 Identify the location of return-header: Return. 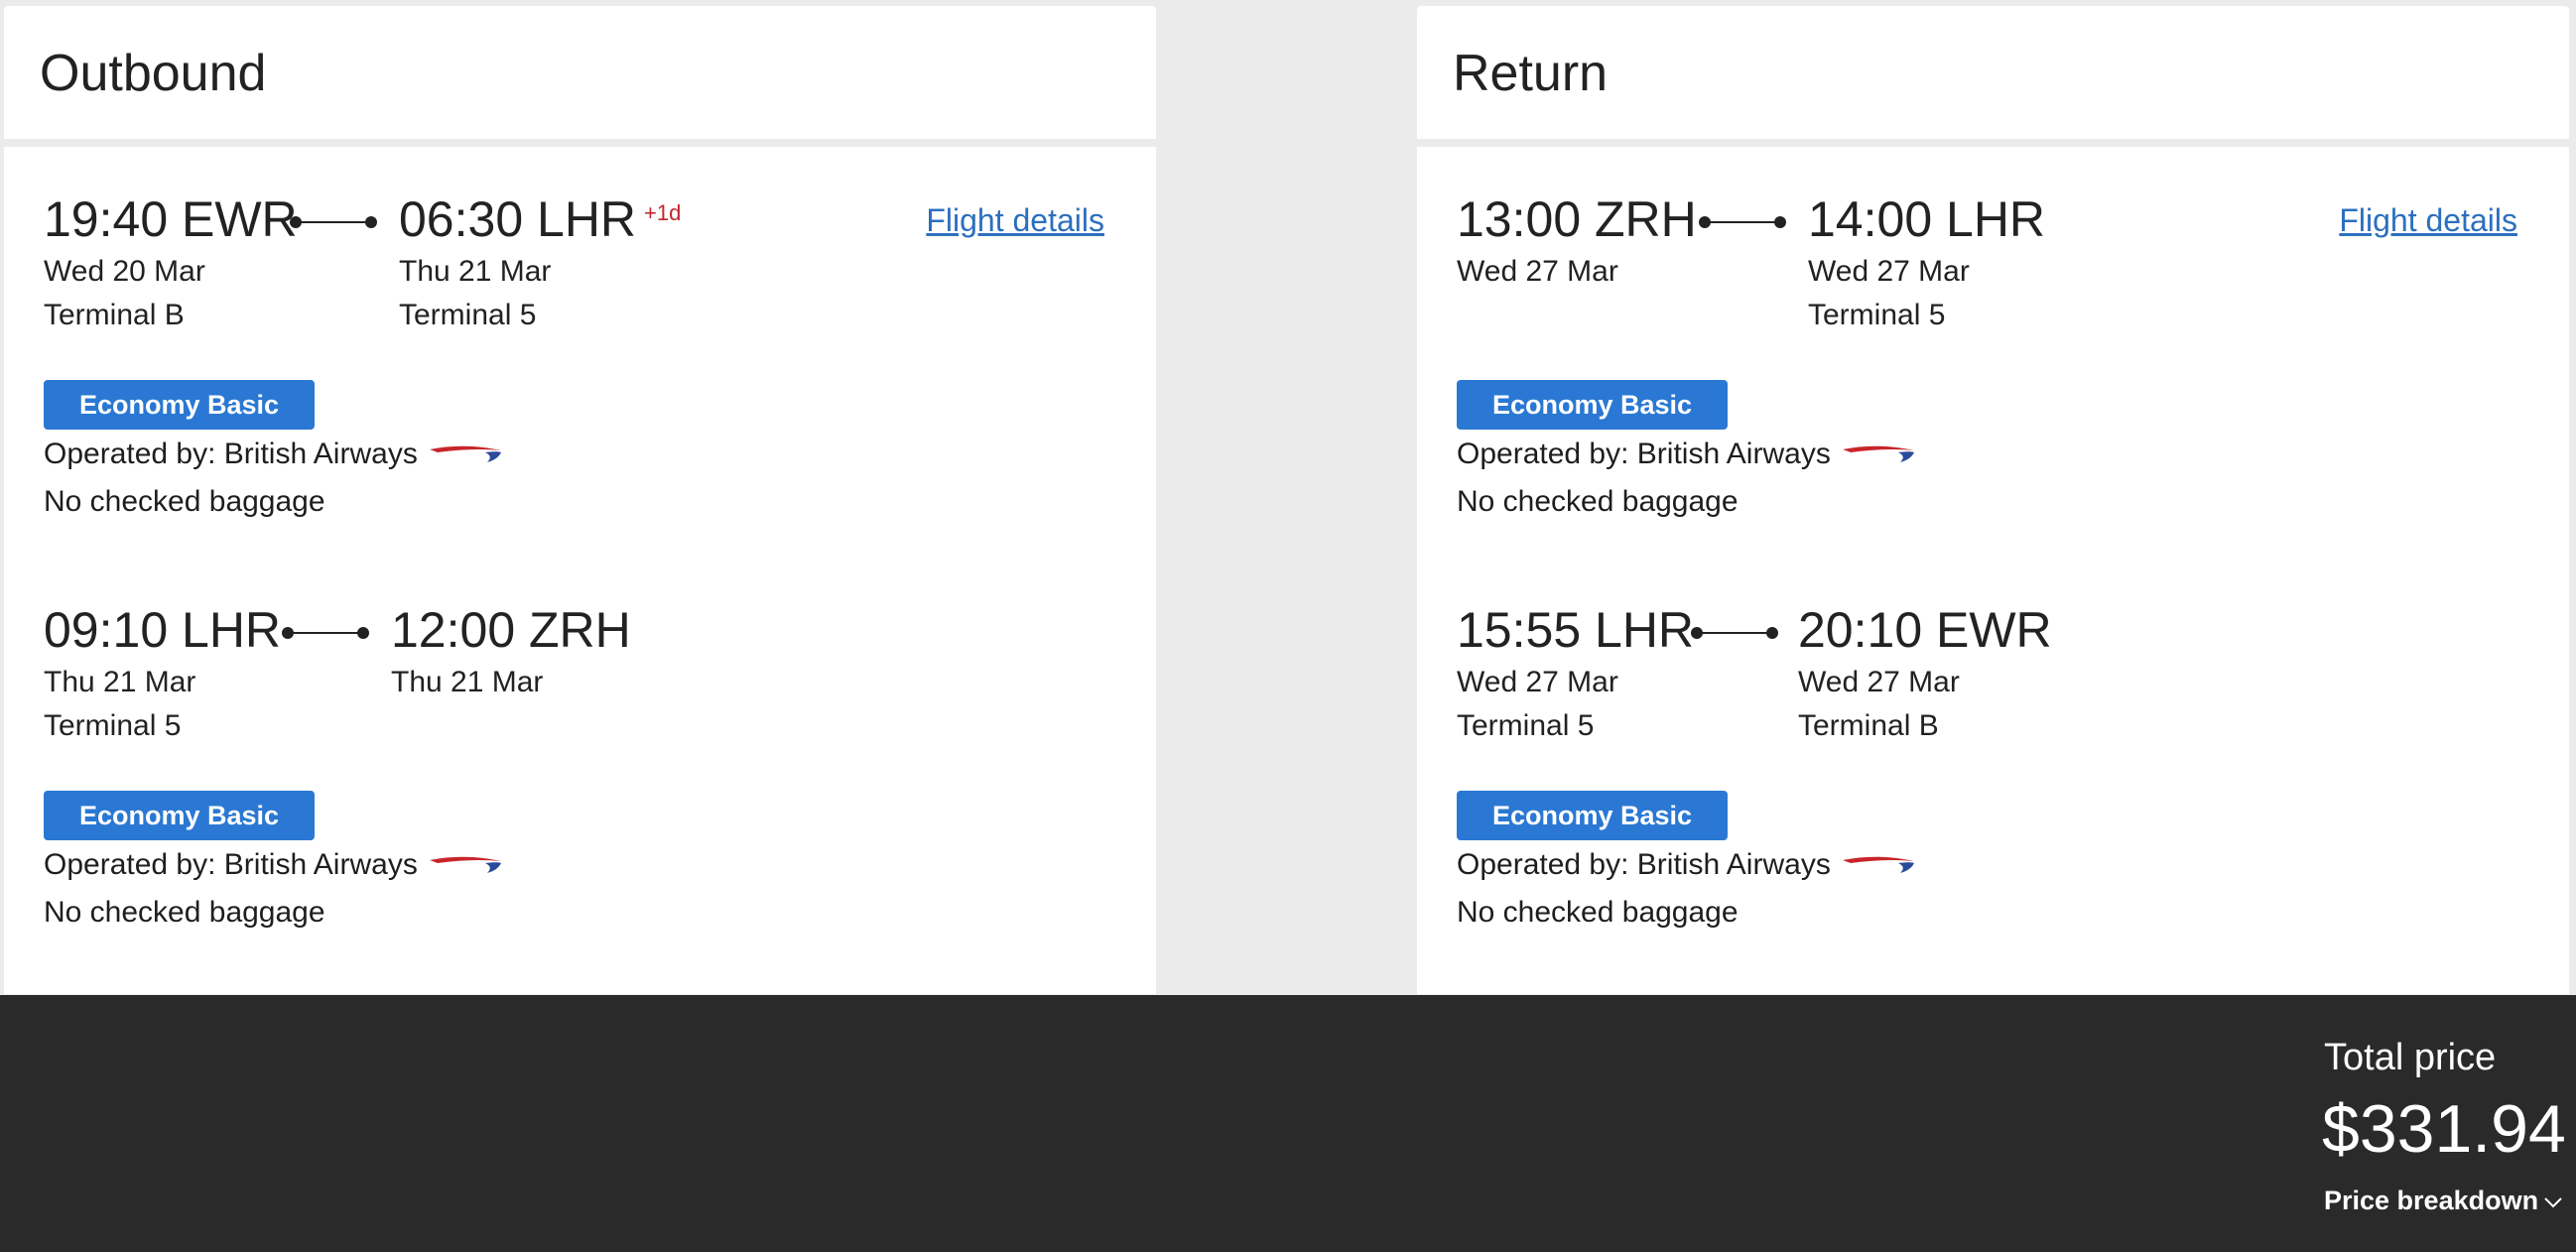
(1993, 72).